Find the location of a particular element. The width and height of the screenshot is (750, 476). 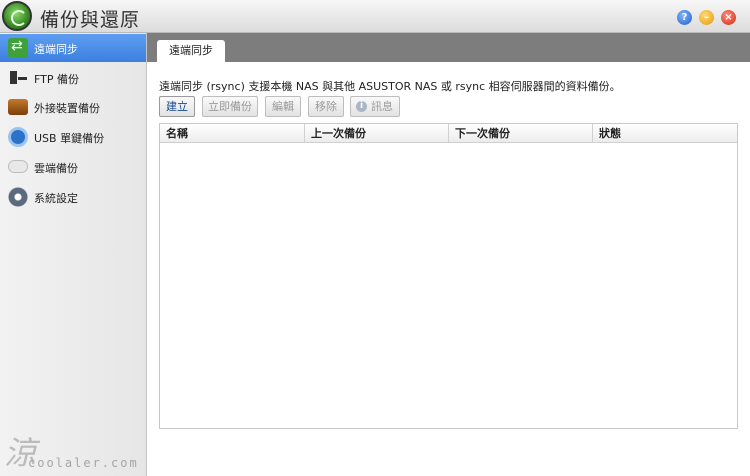

sidebar-item-system-settings: 系統設定 is located at coordinates (73, 197).